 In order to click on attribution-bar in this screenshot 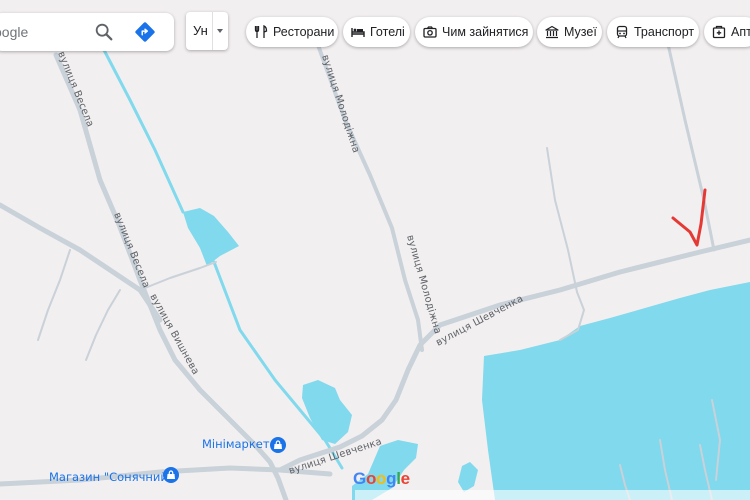, I will do `click(552, 495)`.